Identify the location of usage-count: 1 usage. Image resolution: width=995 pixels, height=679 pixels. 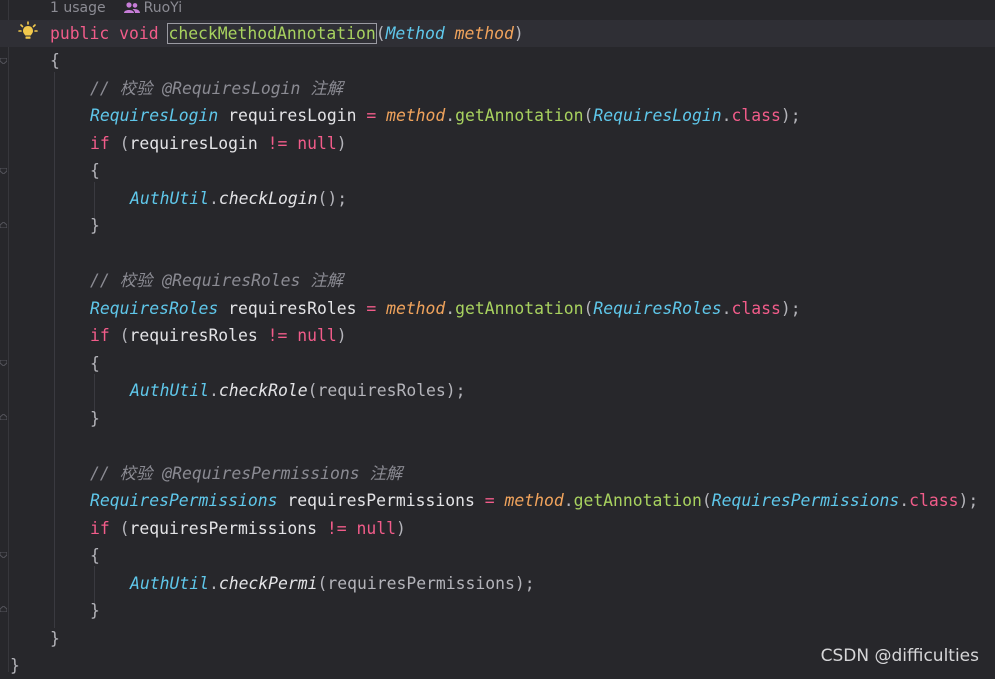
(78, 8).